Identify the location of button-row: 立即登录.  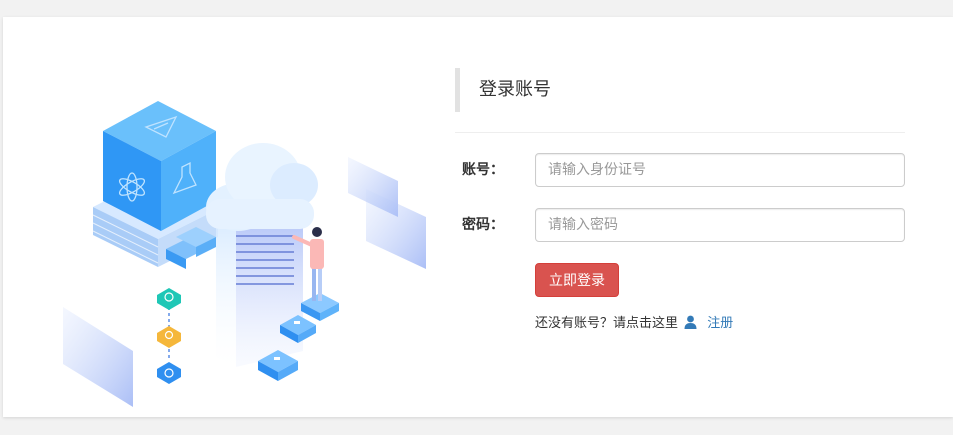
(680, 280).